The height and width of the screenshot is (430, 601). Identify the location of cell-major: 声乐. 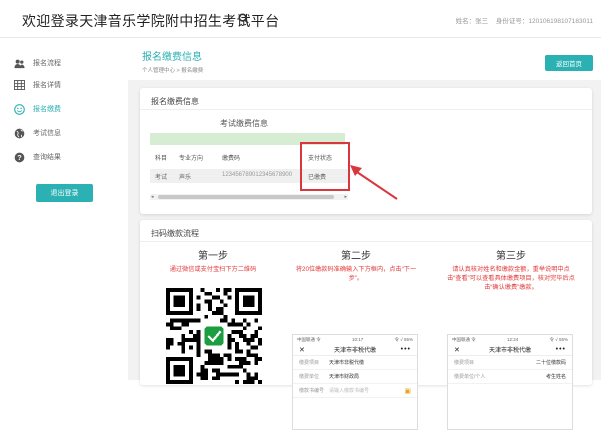
(185, 178).